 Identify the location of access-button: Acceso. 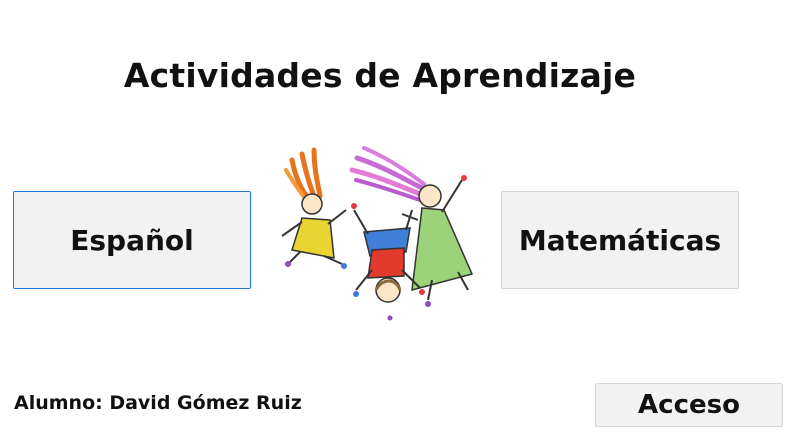
(689, 405).